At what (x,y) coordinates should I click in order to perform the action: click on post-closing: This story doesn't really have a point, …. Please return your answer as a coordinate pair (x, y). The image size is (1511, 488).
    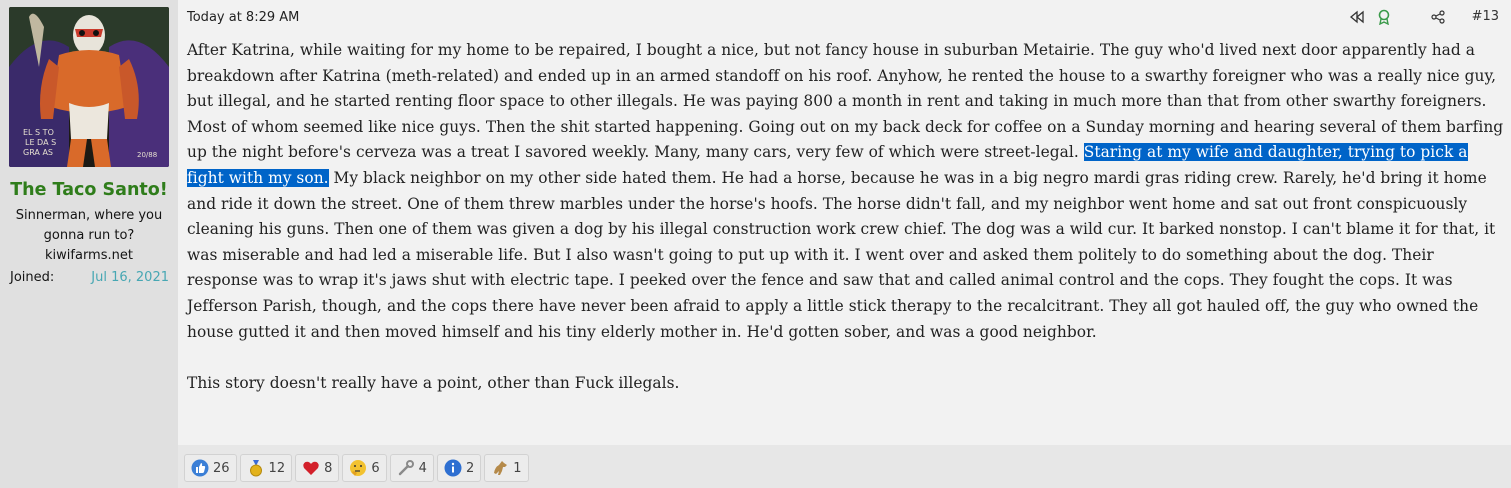
    Looking at the image, I should click on (433, 382).